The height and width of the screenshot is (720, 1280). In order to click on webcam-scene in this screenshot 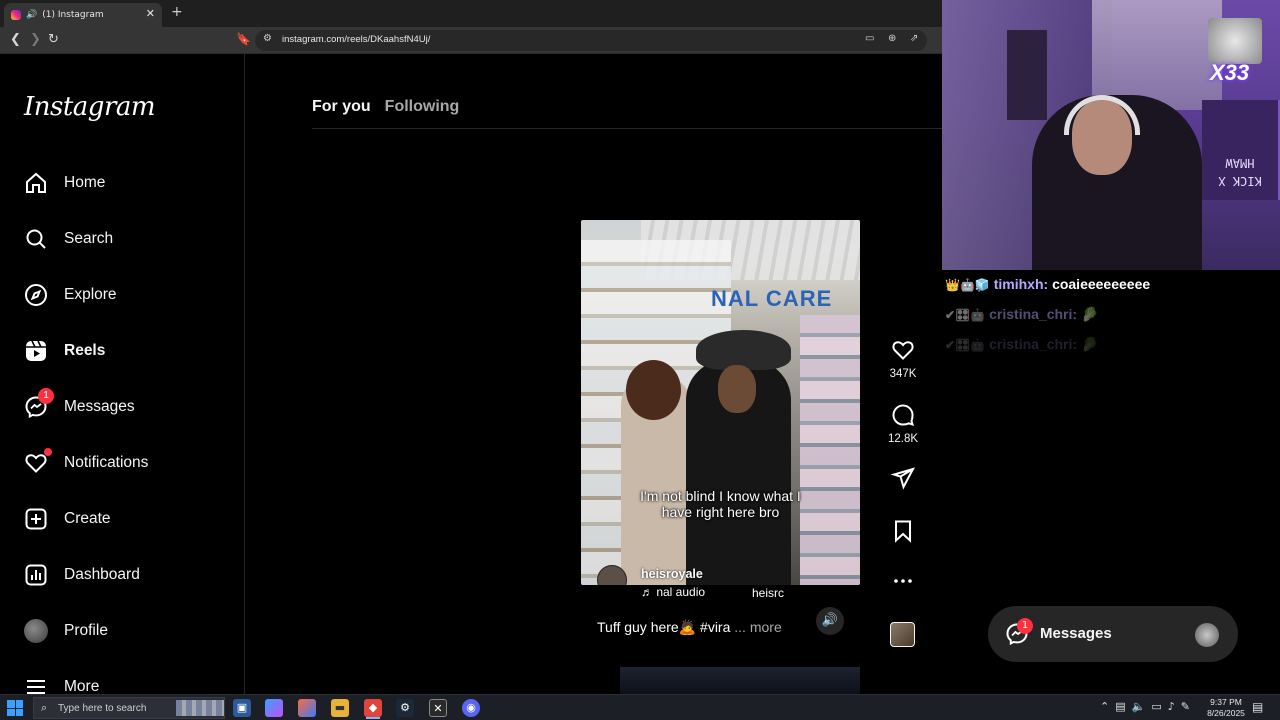, I will do `click(1157, 55)`.